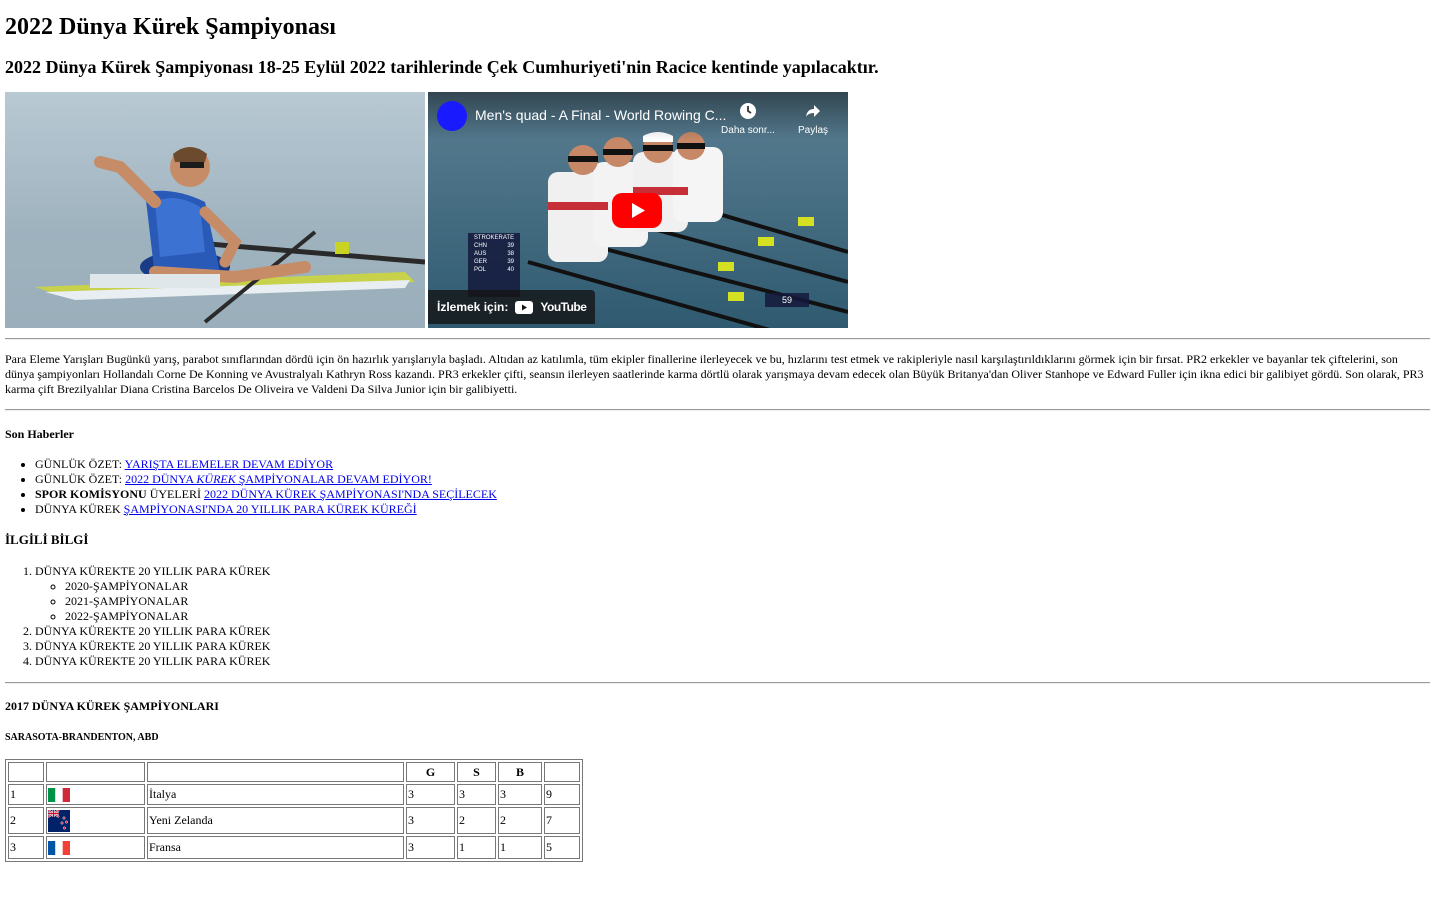 This screenshot has height=913, width=1435. What do you see at coordinates (112, 706) in the screenshot?
I see `results-heading: 2017 DÜNYA KÜREK ŞAMPİYONLARI` at bounding box center [112, 706].